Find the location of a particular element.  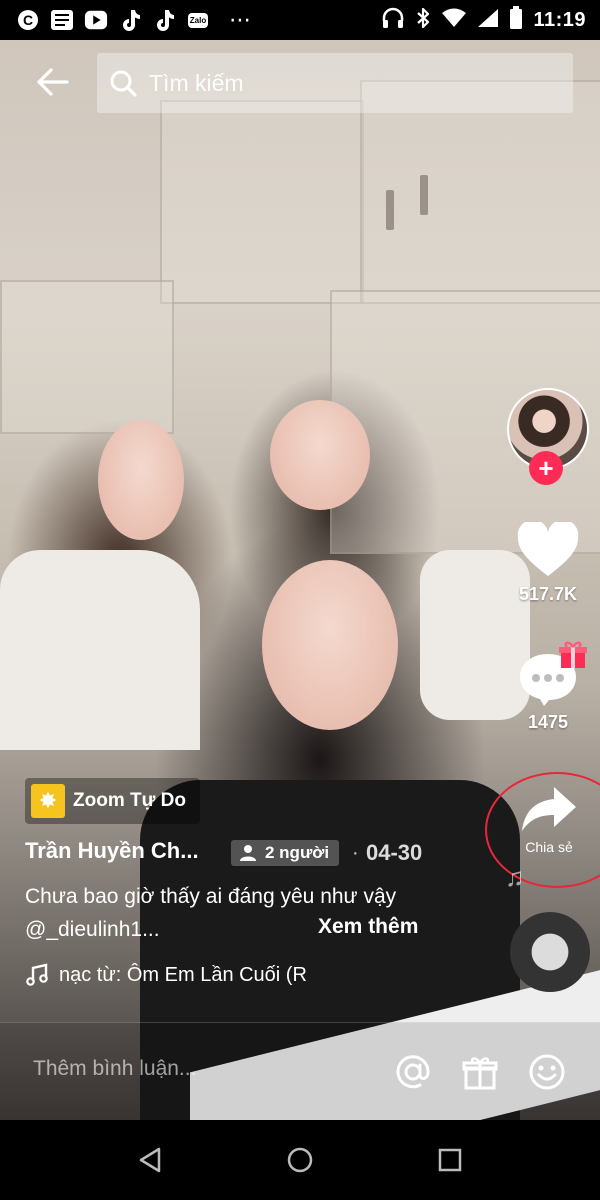

bluetooth-icon is located at coordinates (423, 20).